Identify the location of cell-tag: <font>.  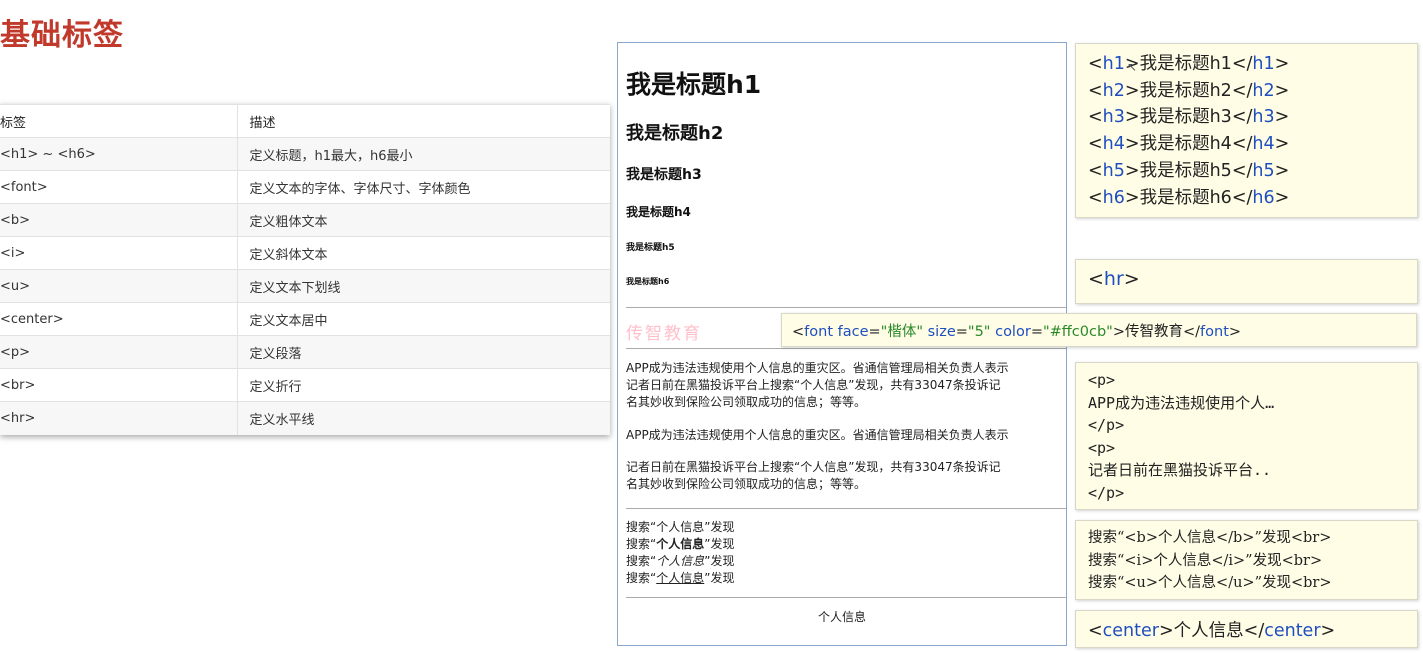
(119, 187).